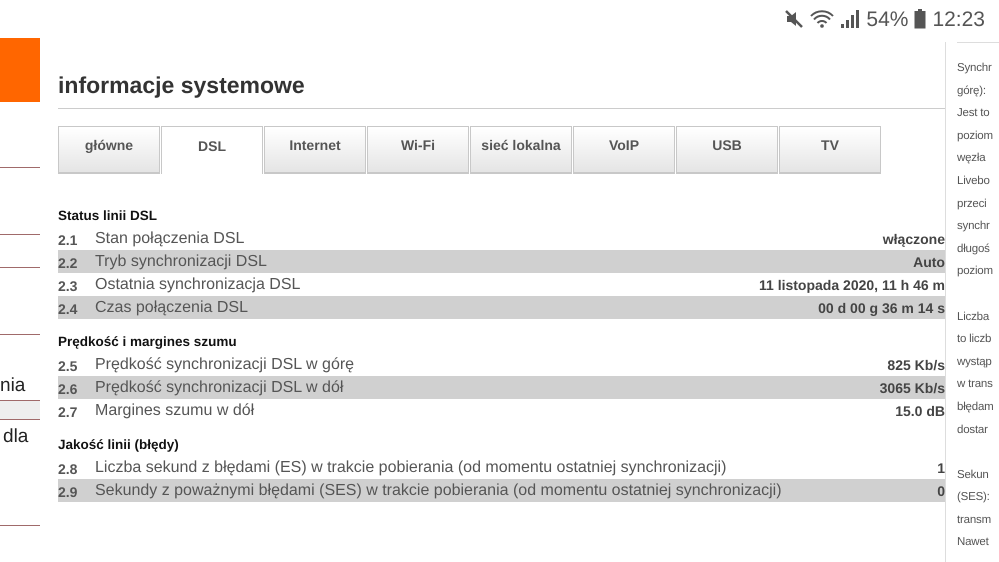  What do you see at coordinates (920, 19) in the screenshot?
I see `battery-icon` at bounding box center [920, 19].